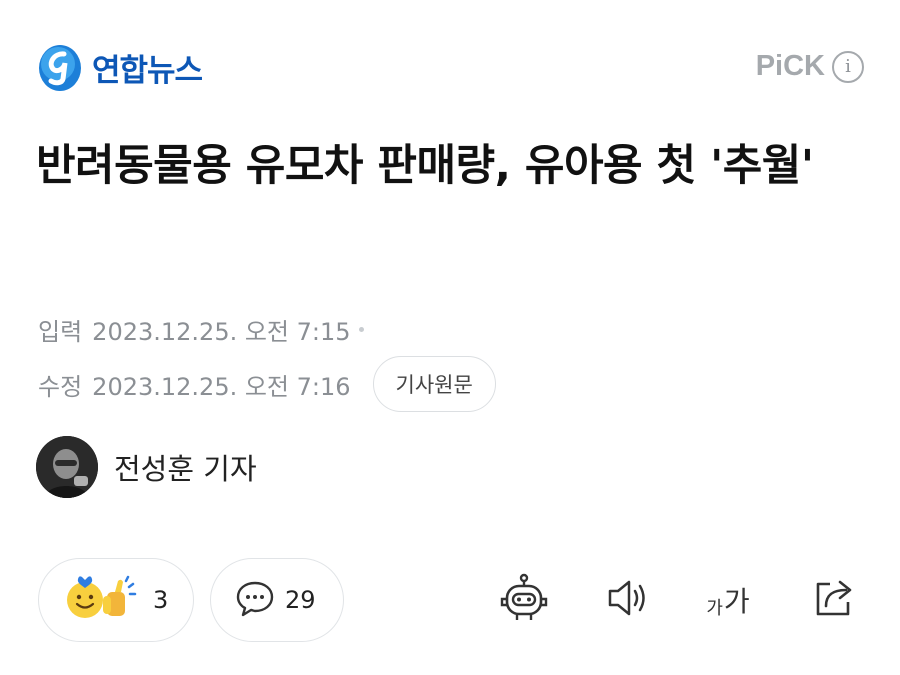 This screenshot has width=900, height=675. I want to click on share-button, so click(834, 600).